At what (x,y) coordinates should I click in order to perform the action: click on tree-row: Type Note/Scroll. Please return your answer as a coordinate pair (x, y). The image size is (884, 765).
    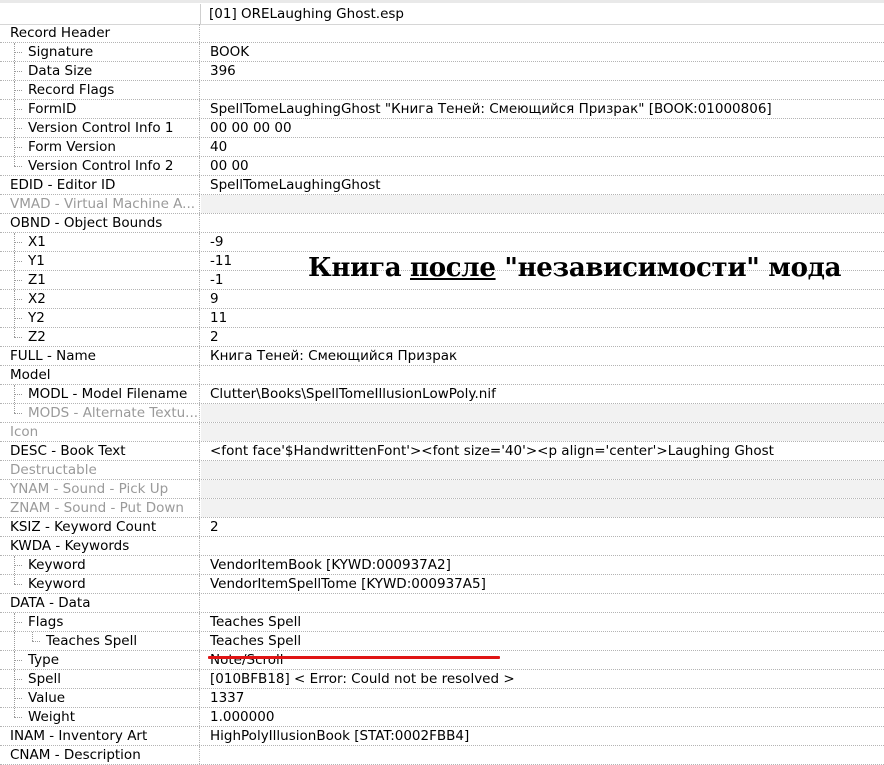
    Looking at the image, I should click on (442, 660).